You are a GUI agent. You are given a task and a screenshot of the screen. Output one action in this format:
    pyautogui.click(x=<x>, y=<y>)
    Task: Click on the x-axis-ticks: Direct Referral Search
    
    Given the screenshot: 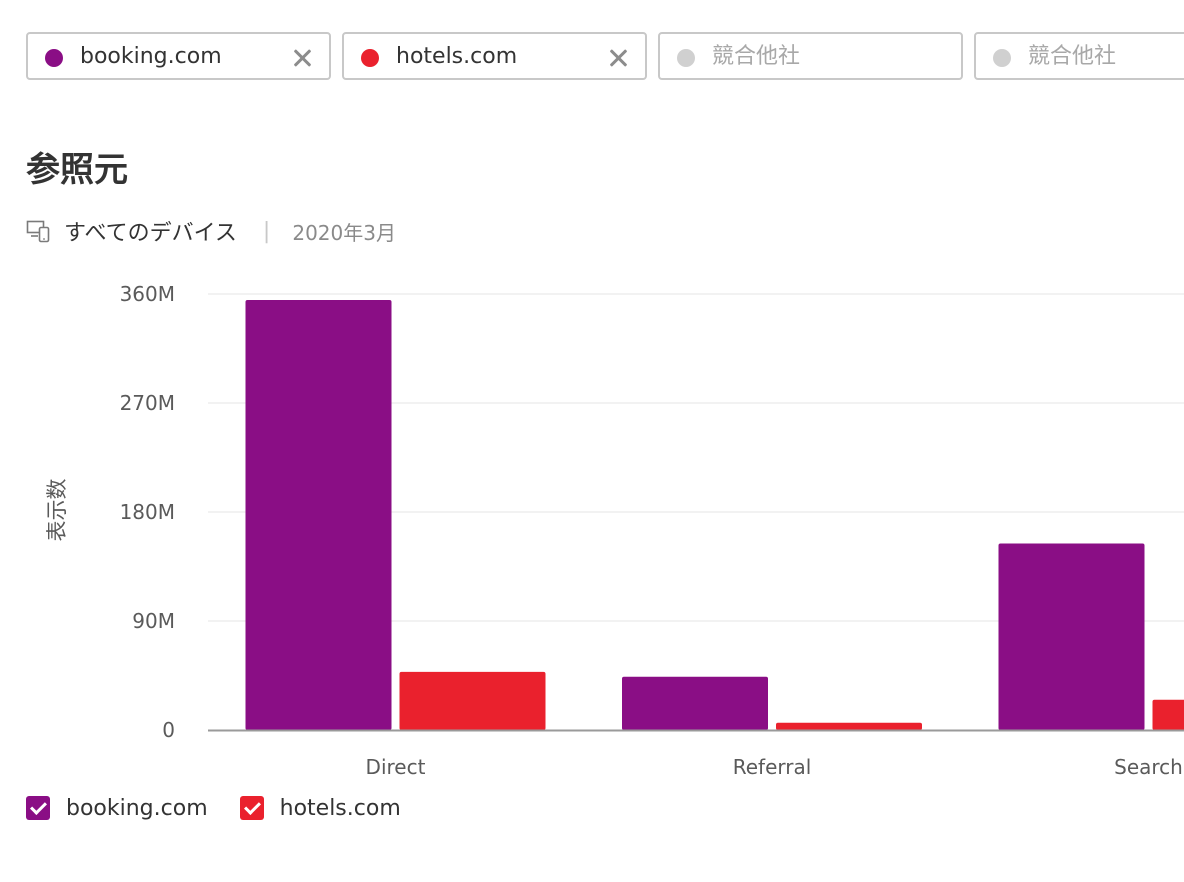 What is the action you would take?
    pyautogui.click(x=774, y=767)
    